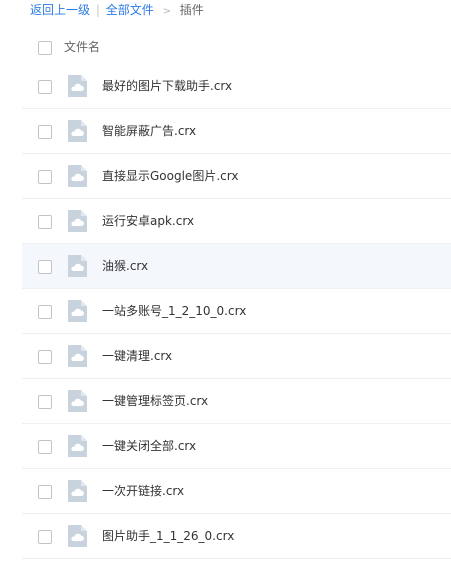 The image size is (451, 566). What do you see at coordinates (236, 48) in the screenshot?
I see `list-header: 文件名` at bounding box center [236, 48].